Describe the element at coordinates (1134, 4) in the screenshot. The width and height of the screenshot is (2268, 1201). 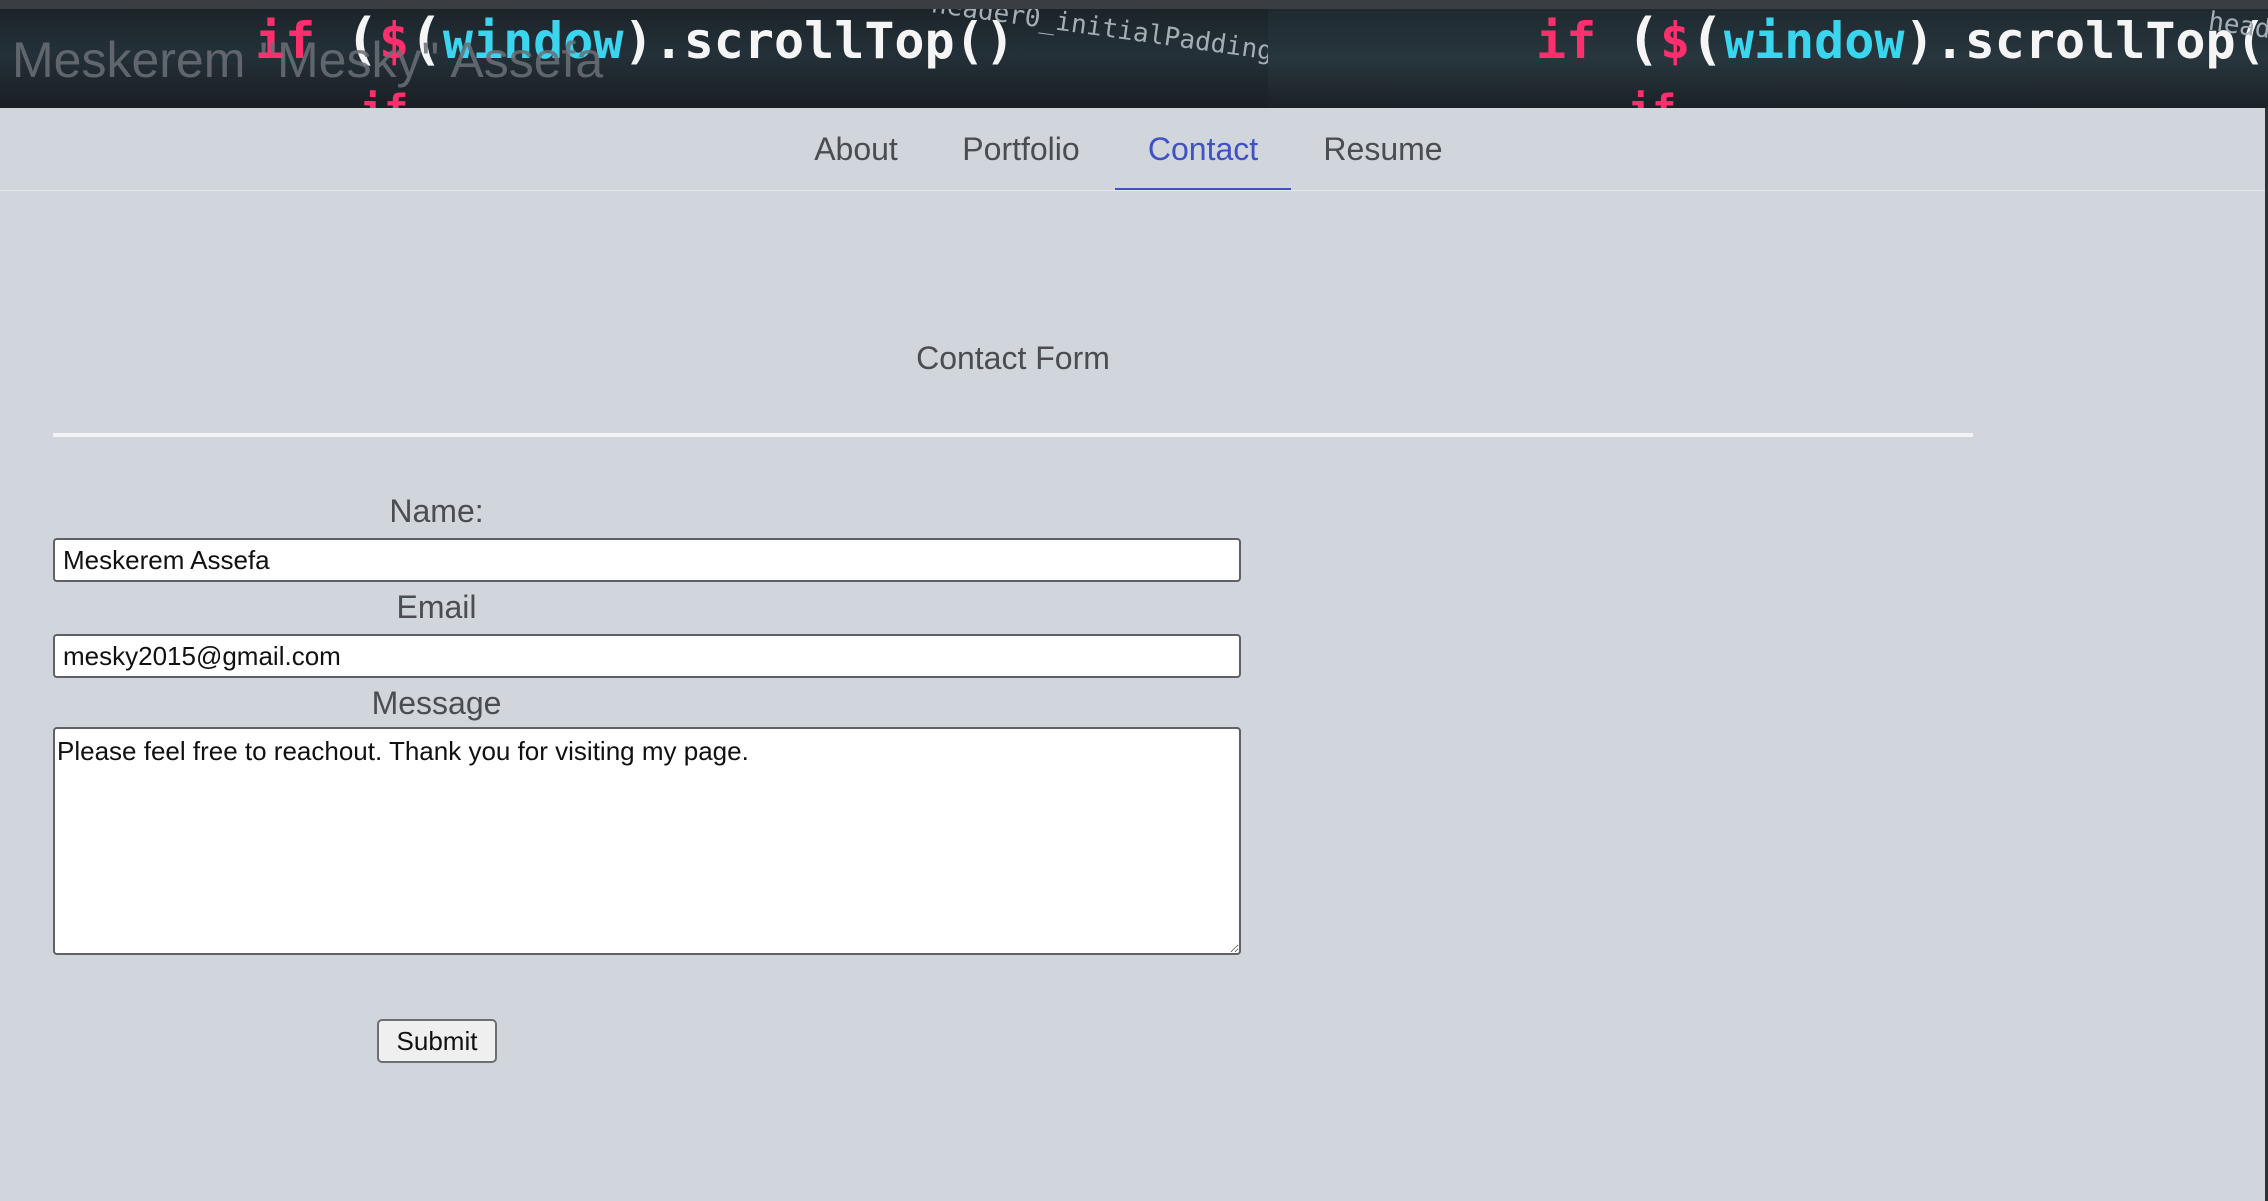
I see `window-top-bar` at that location.